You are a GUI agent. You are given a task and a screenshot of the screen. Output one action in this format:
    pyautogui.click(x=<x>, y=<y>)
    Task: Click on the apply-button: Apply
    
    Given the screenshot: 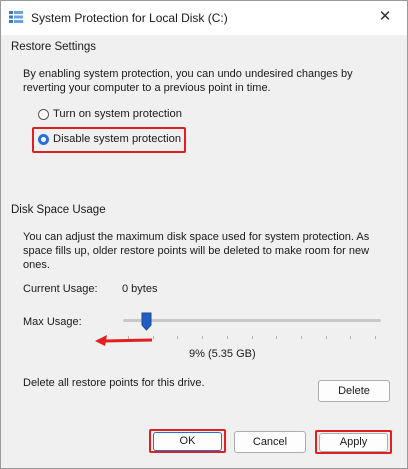 What is the action you would take?
    pyautogui.click(x=353, y=442)
    